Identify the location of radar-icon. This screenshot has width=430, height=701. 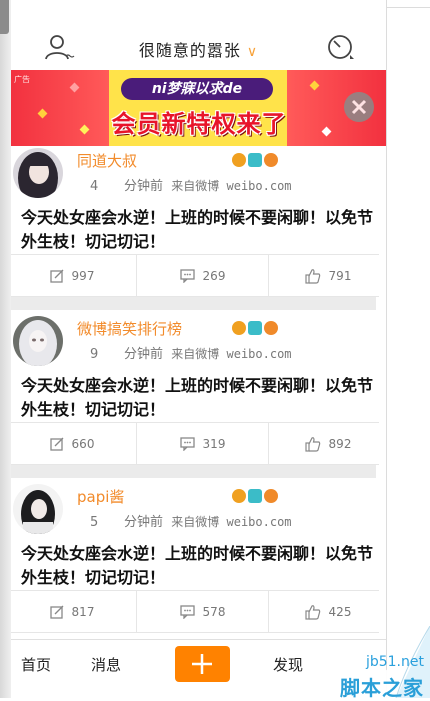
(341, 47).